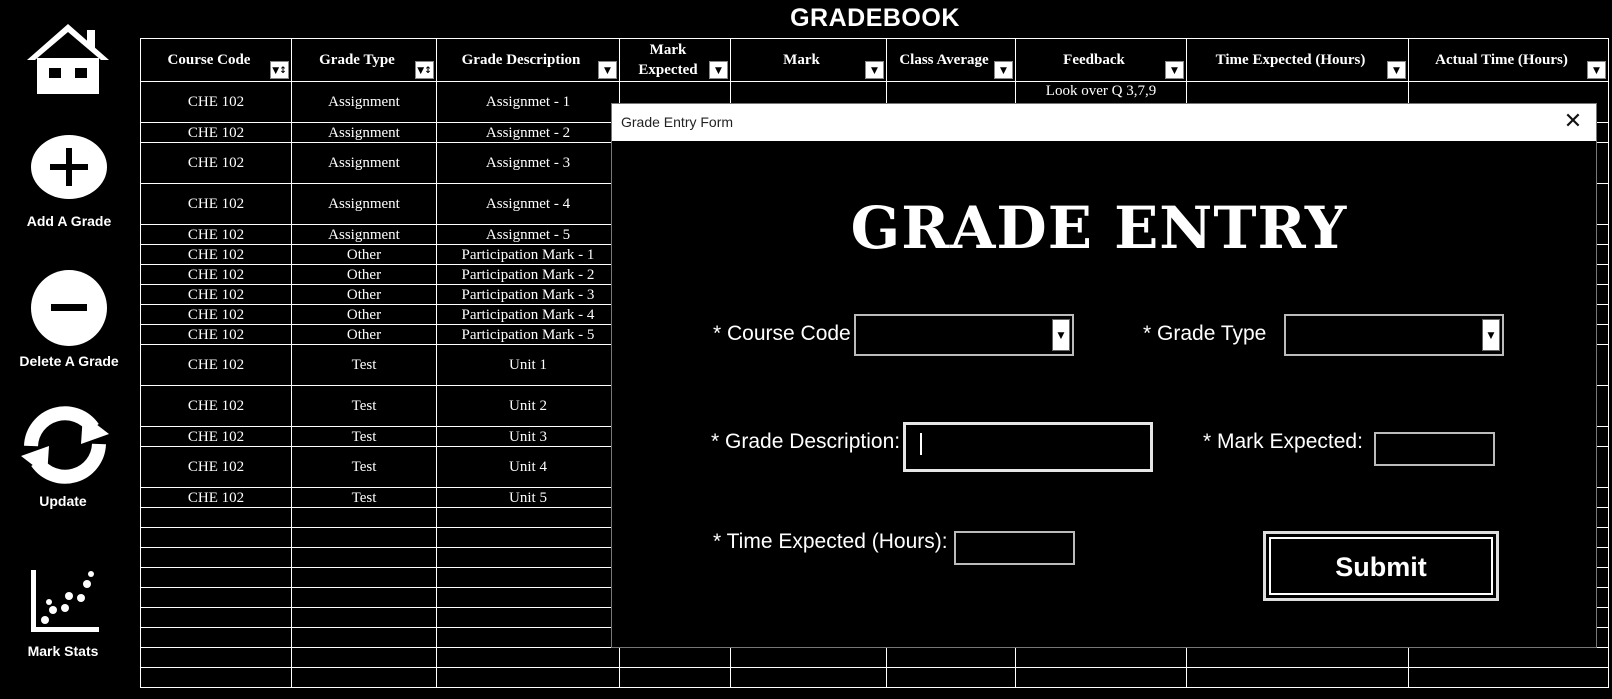 This screenshot has width=1612, height=699. What do you see at coordinates (1434, 449) in the screenshot?
I see `mark-expected-input` at bounding box center [1434, 449].